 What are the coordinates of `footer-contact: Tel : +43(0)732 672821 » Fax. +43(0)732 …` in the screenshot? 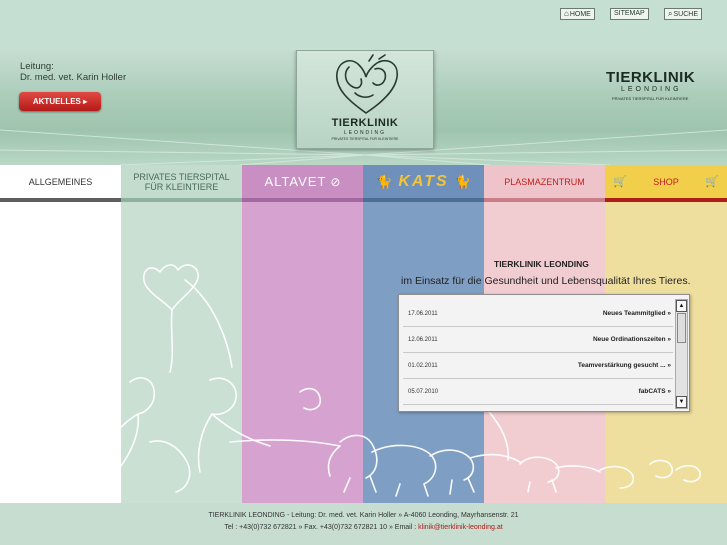 It's located at (363, 527).